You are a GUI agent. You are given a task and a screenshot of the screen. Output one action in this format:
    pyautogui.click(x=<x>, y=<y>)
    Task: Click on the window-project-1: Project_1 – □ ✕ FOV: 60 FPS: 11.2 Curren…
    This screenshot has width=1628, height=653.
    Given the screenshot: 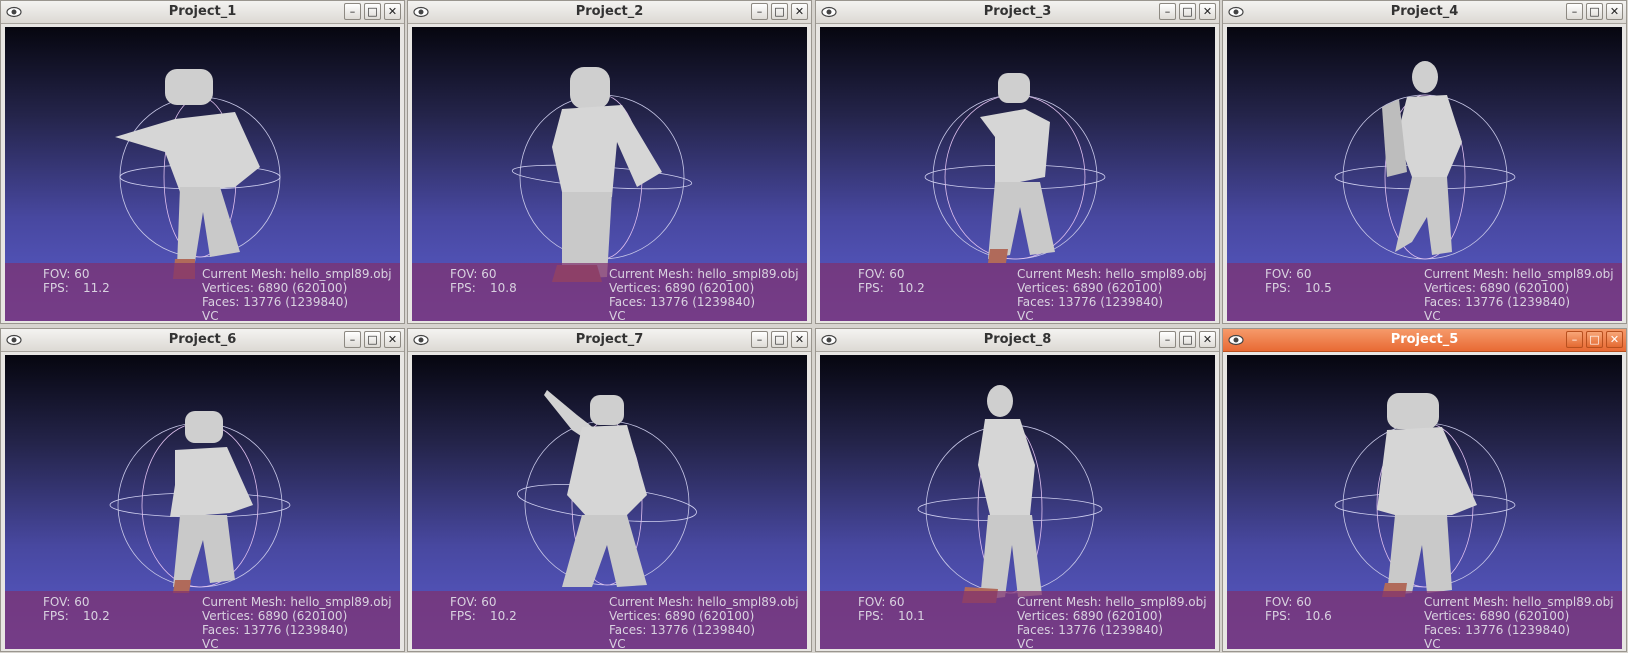 What is the action you would take?
    pyautogui.click(x=202, y=162)
    